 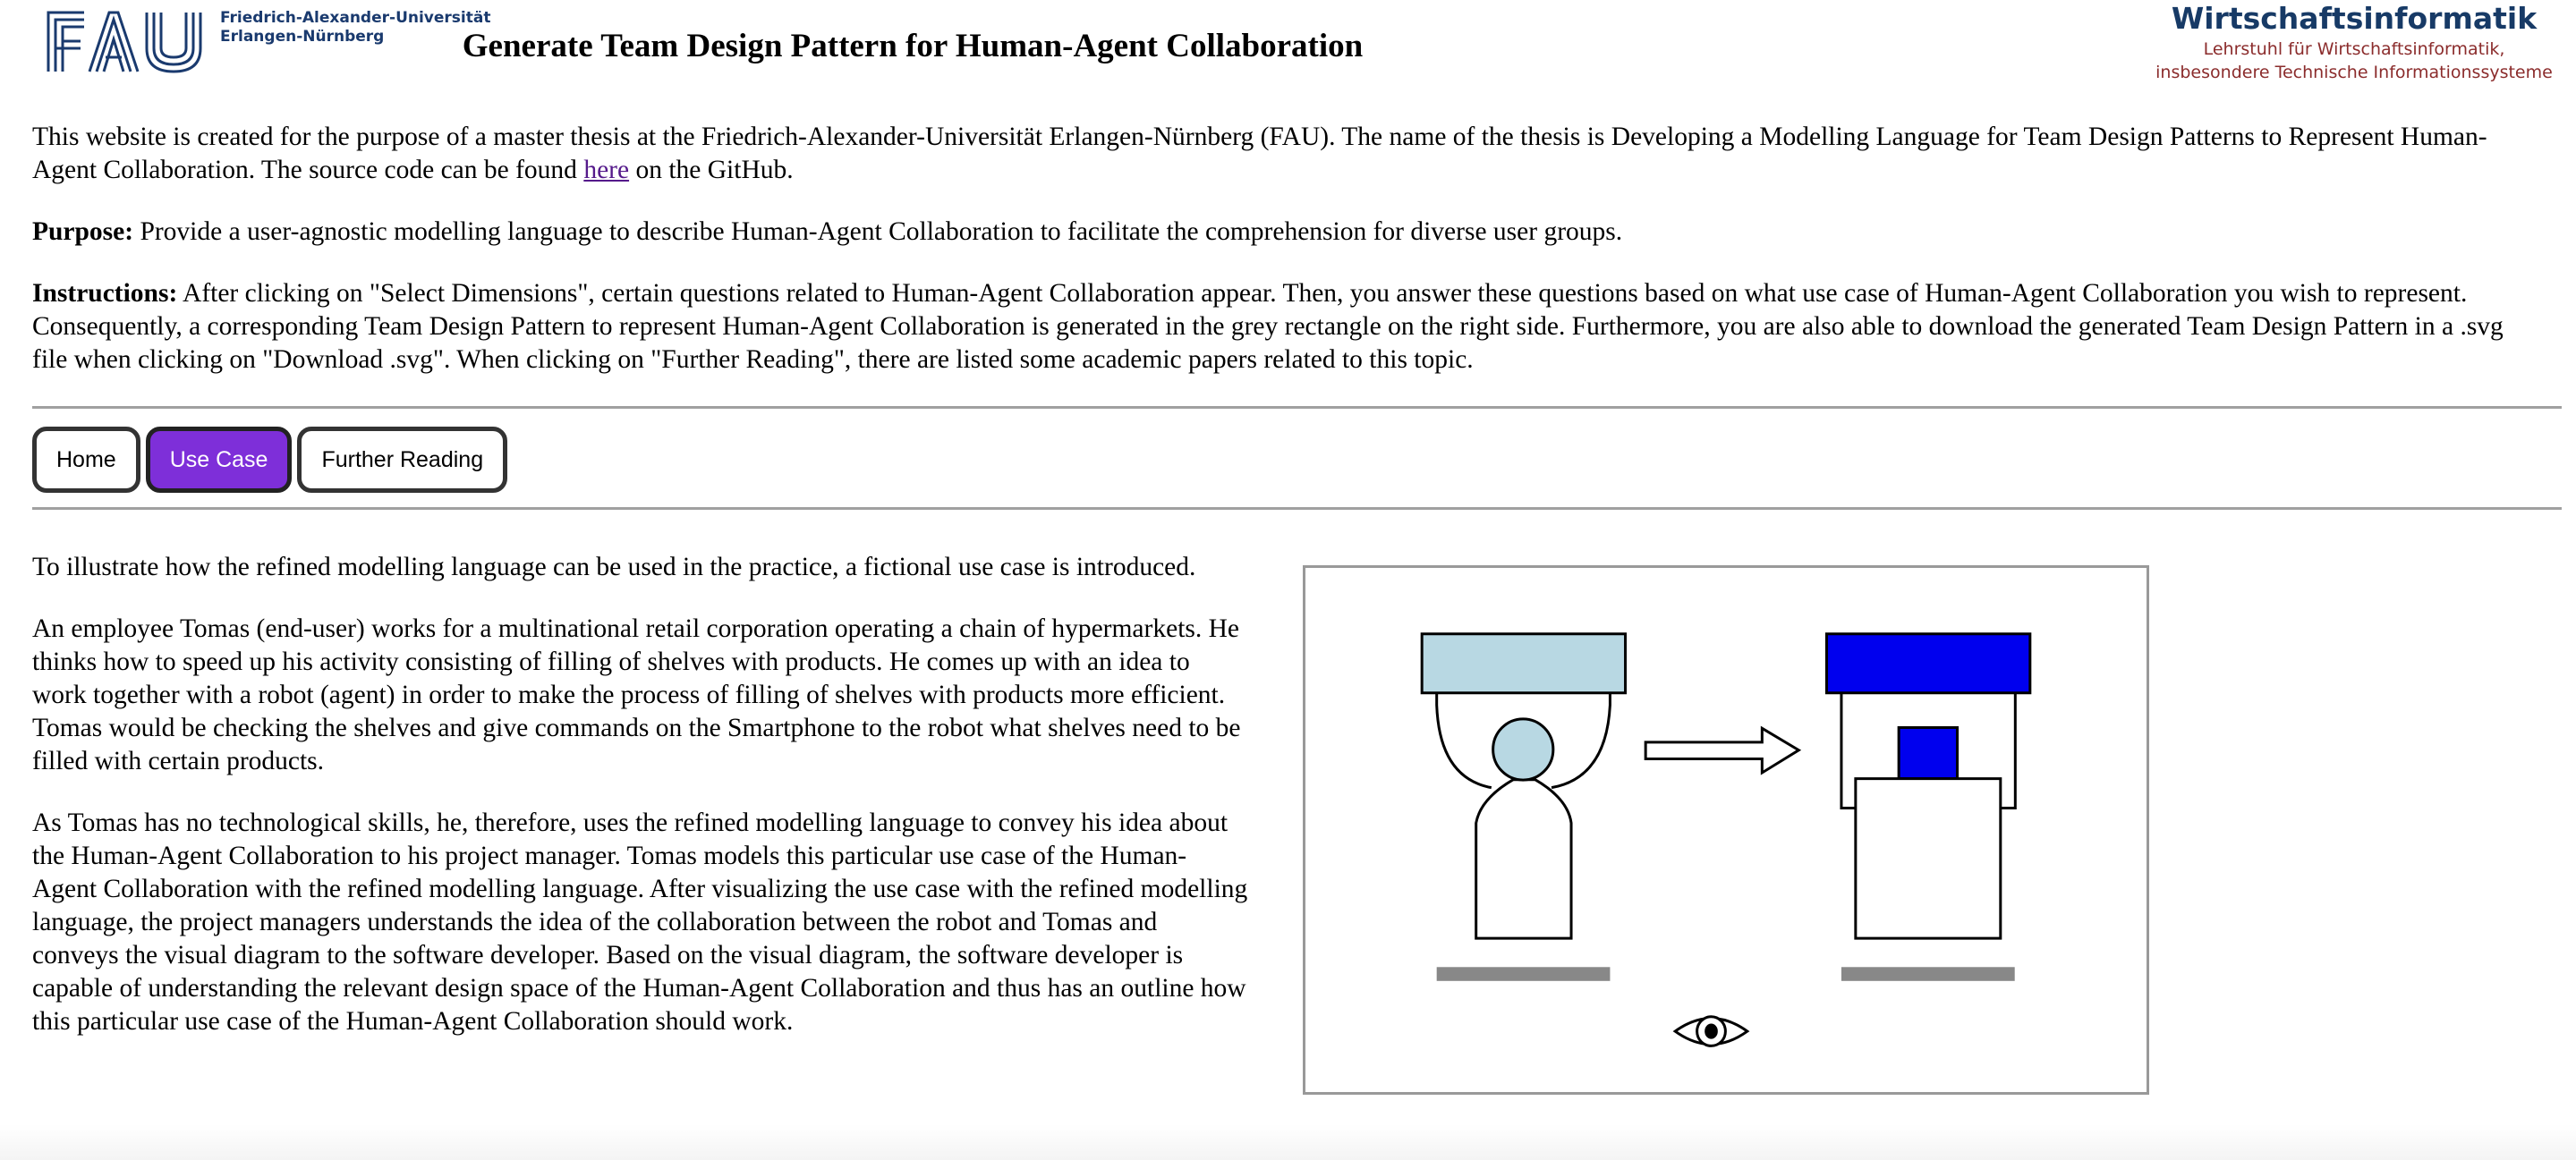 What do you see at coordinates (86, 460) in the screenshot?
I see `home-button: Home` at bounding box center [86, 460].